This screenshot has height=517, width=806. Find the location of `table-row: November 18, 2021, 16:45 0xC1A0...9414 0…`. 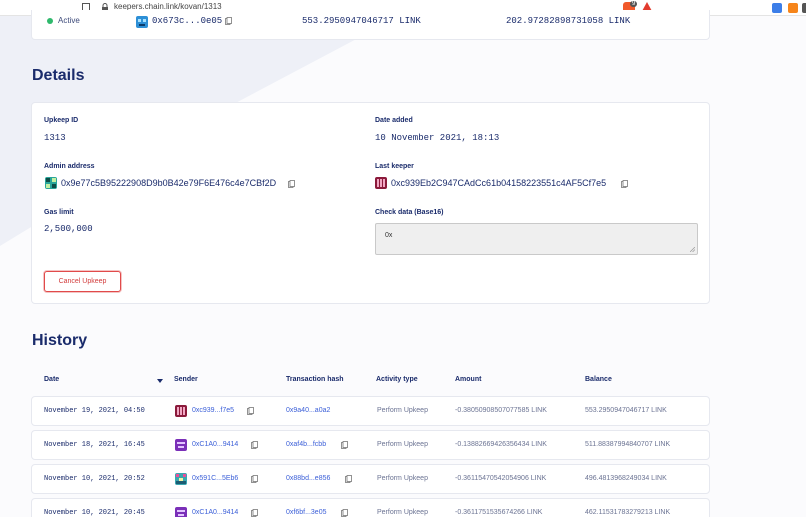

table-row: November 18, 2021, 16:45 0xC1A0...9414 0… is located at coordinates (370, 445).